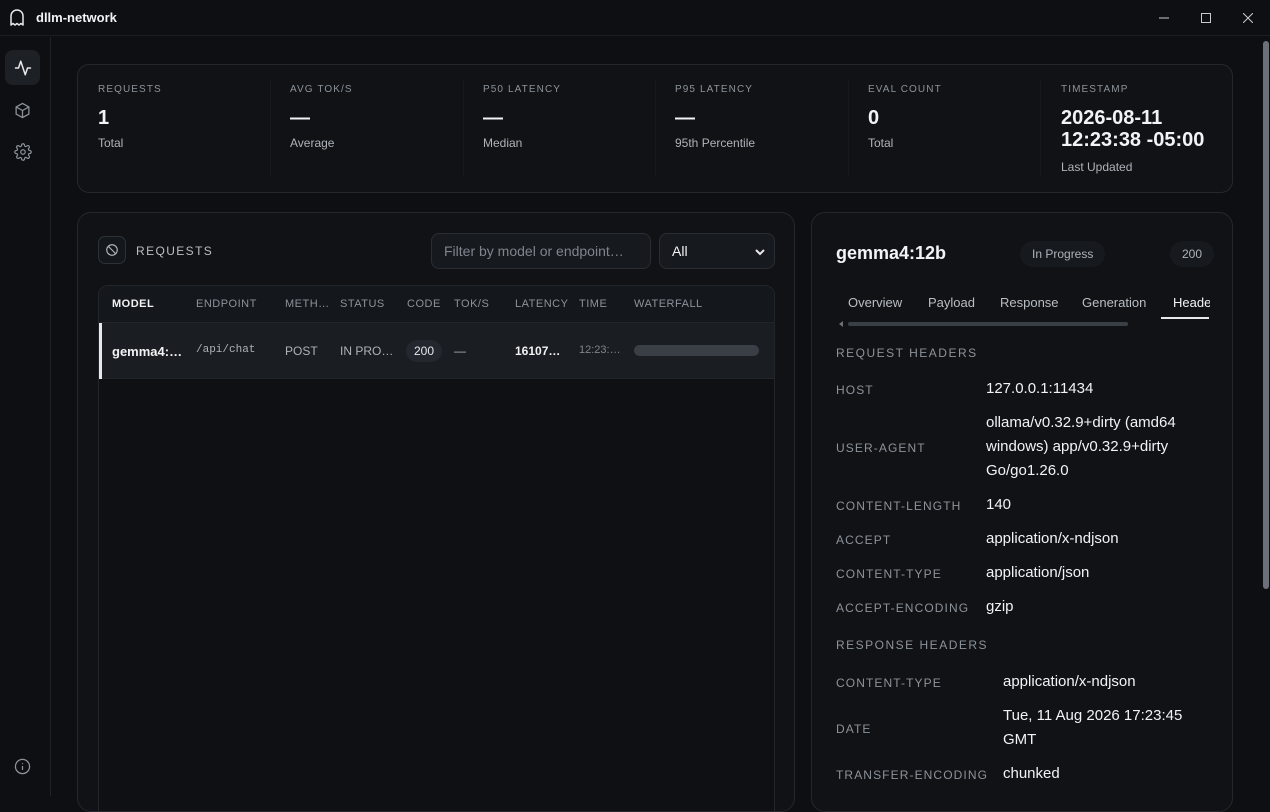 This screenshot has width=1270, height=812. What do you see at coordinates (668, 304) in the screenshot?
I see `column-header: WATERFALL` at bounding box center [668, 304].